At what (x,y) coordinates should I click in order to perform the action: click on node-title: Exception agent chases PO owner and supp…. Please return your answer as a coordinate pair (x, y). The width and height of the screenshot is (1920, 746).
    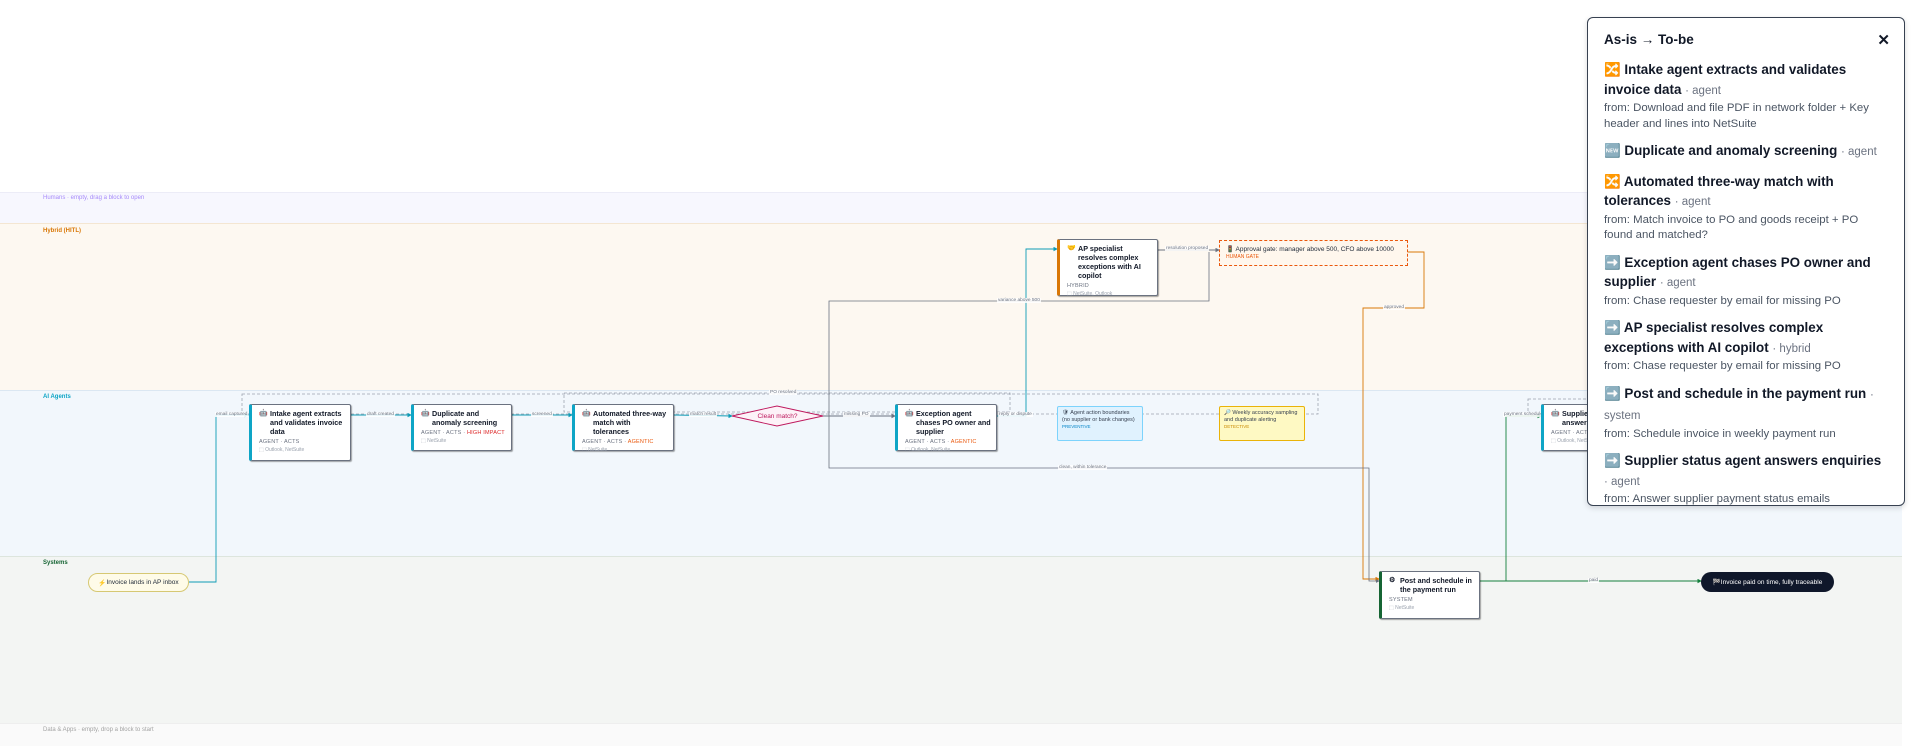
    Looking at the image, I should click on (953, 422).